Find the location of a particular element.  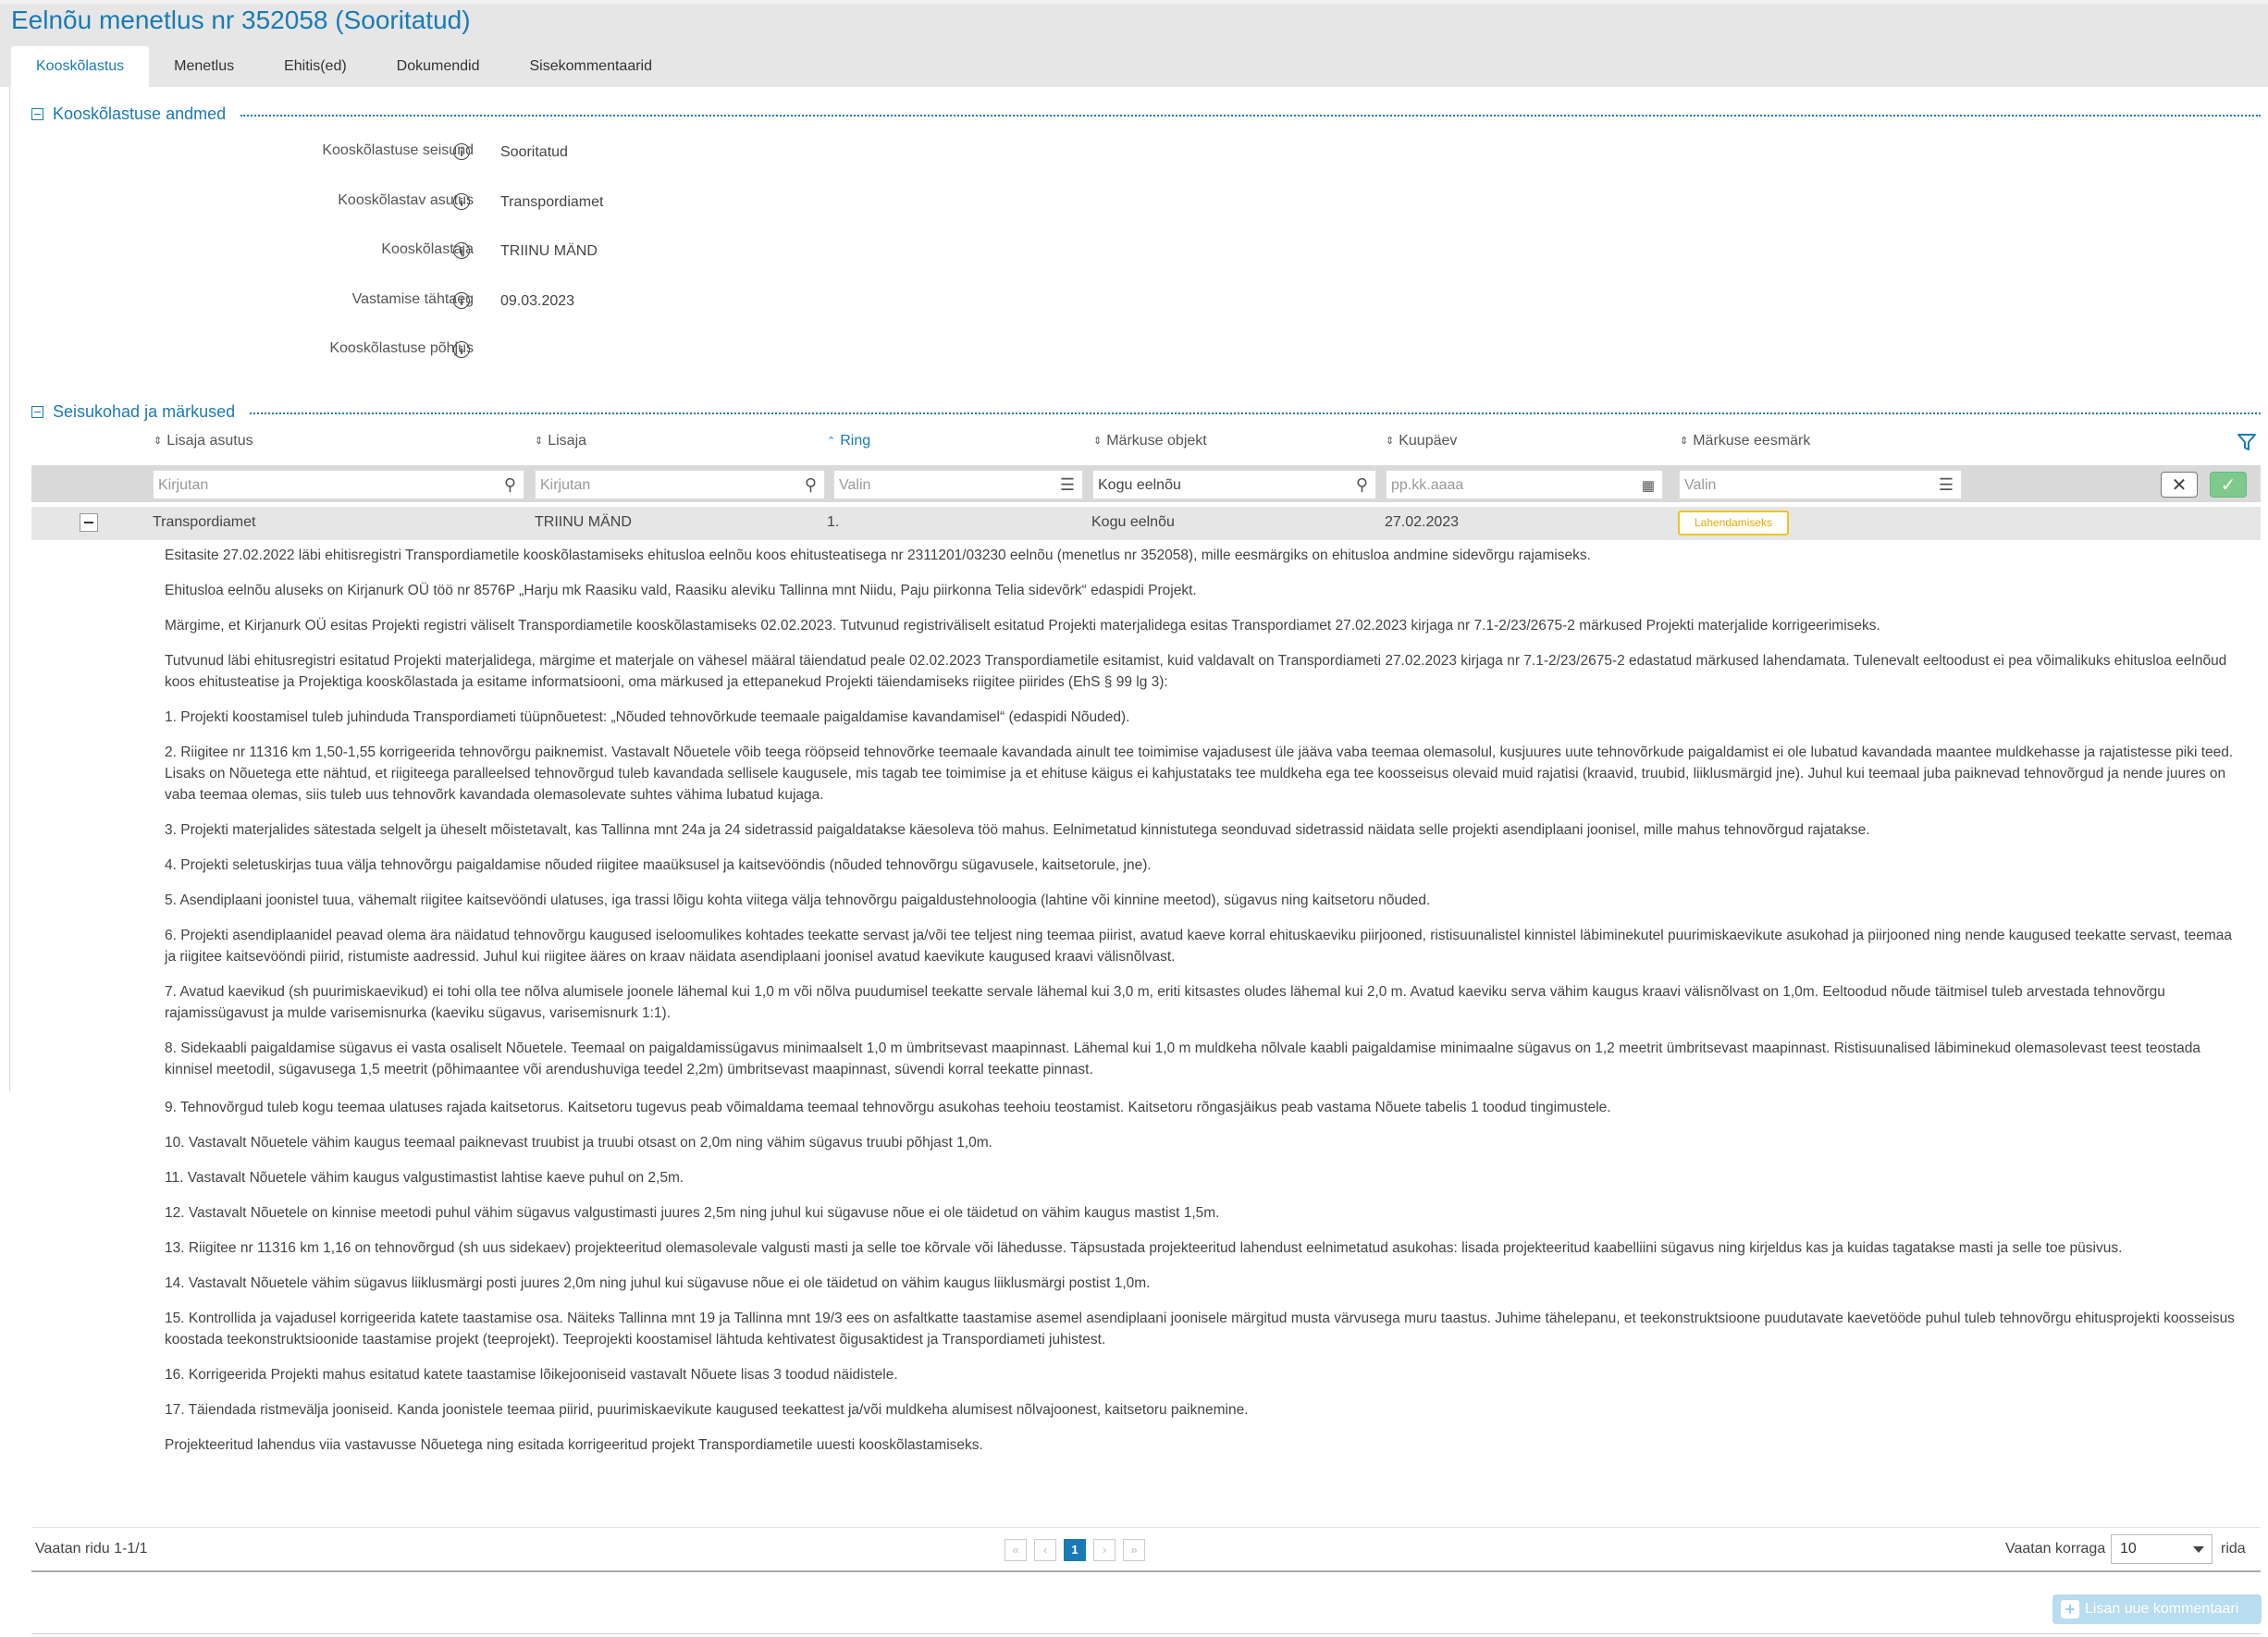

section-kooskolastuse-andmed: Kooskõlastuse andmed is located at coordinates (128, 114).